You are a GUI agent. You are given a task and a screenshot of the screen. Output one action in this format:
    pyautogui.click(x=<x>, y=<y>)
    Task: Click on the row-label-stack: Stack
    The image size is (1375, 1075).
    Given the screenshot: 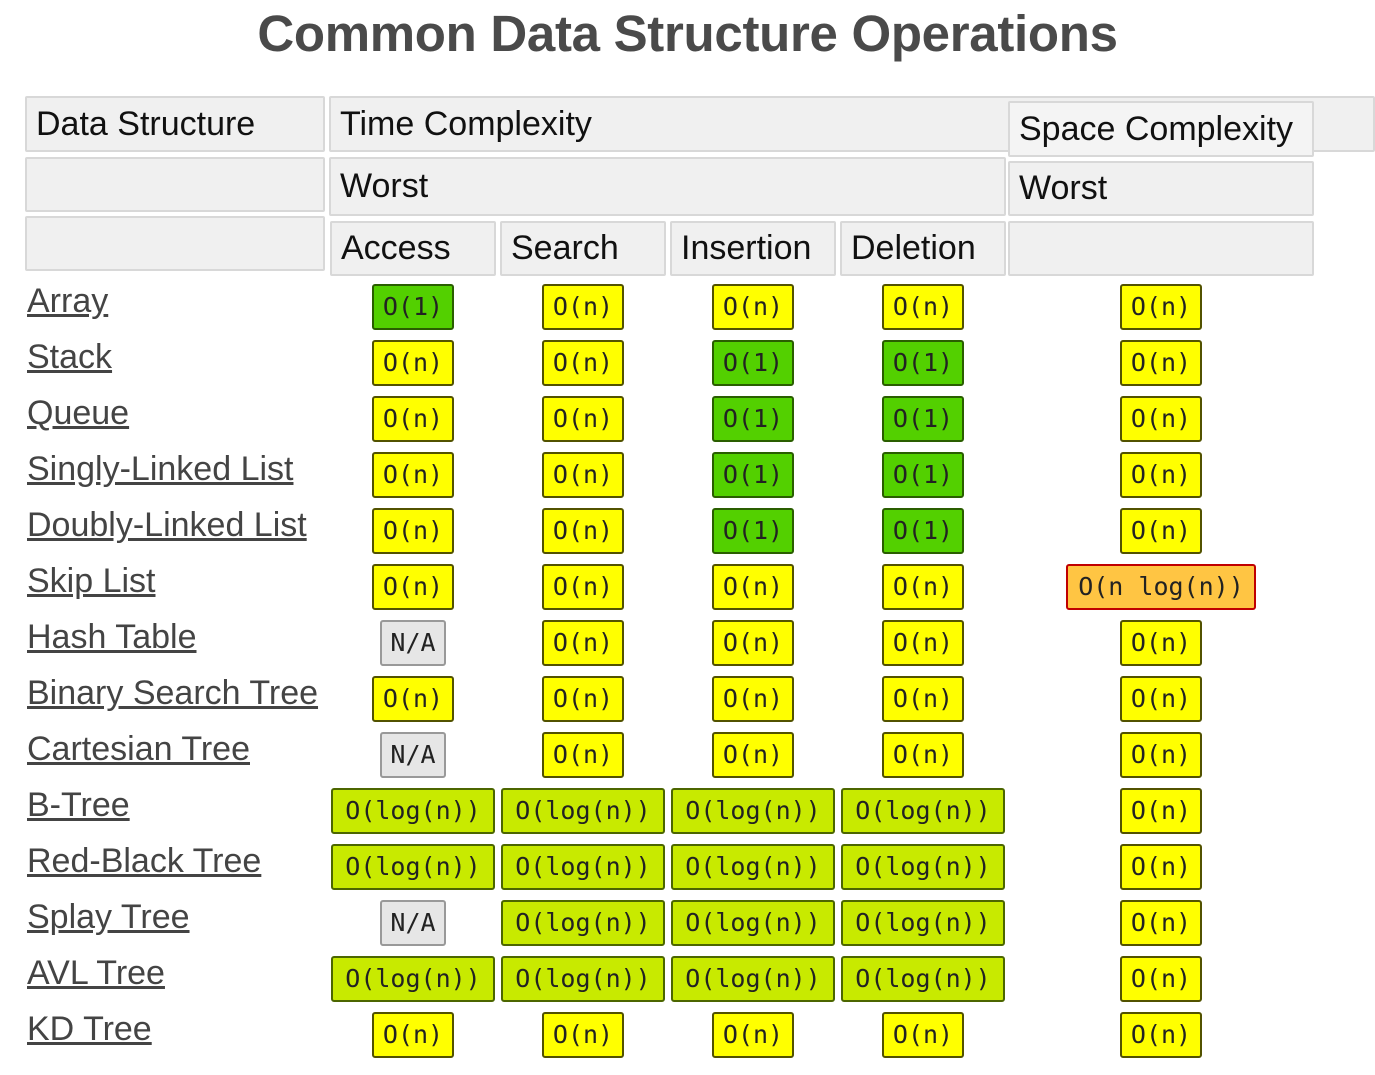 What is the action you would take?
    pyautogui.click(x=69, y=357)
    